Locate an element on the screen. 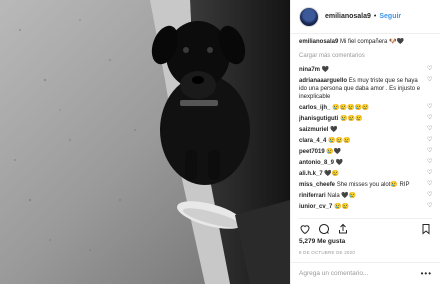  comment-text: 😢😢 is located at coordinates (341, 207).